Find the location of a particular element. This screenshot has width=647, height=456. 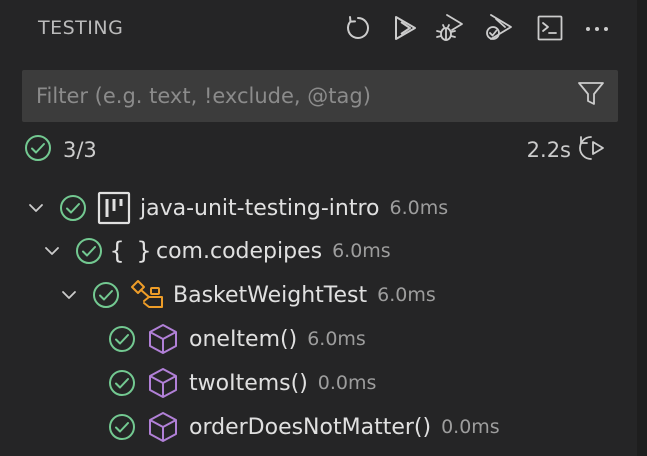

class-icon is located at coordinates (147, 295).